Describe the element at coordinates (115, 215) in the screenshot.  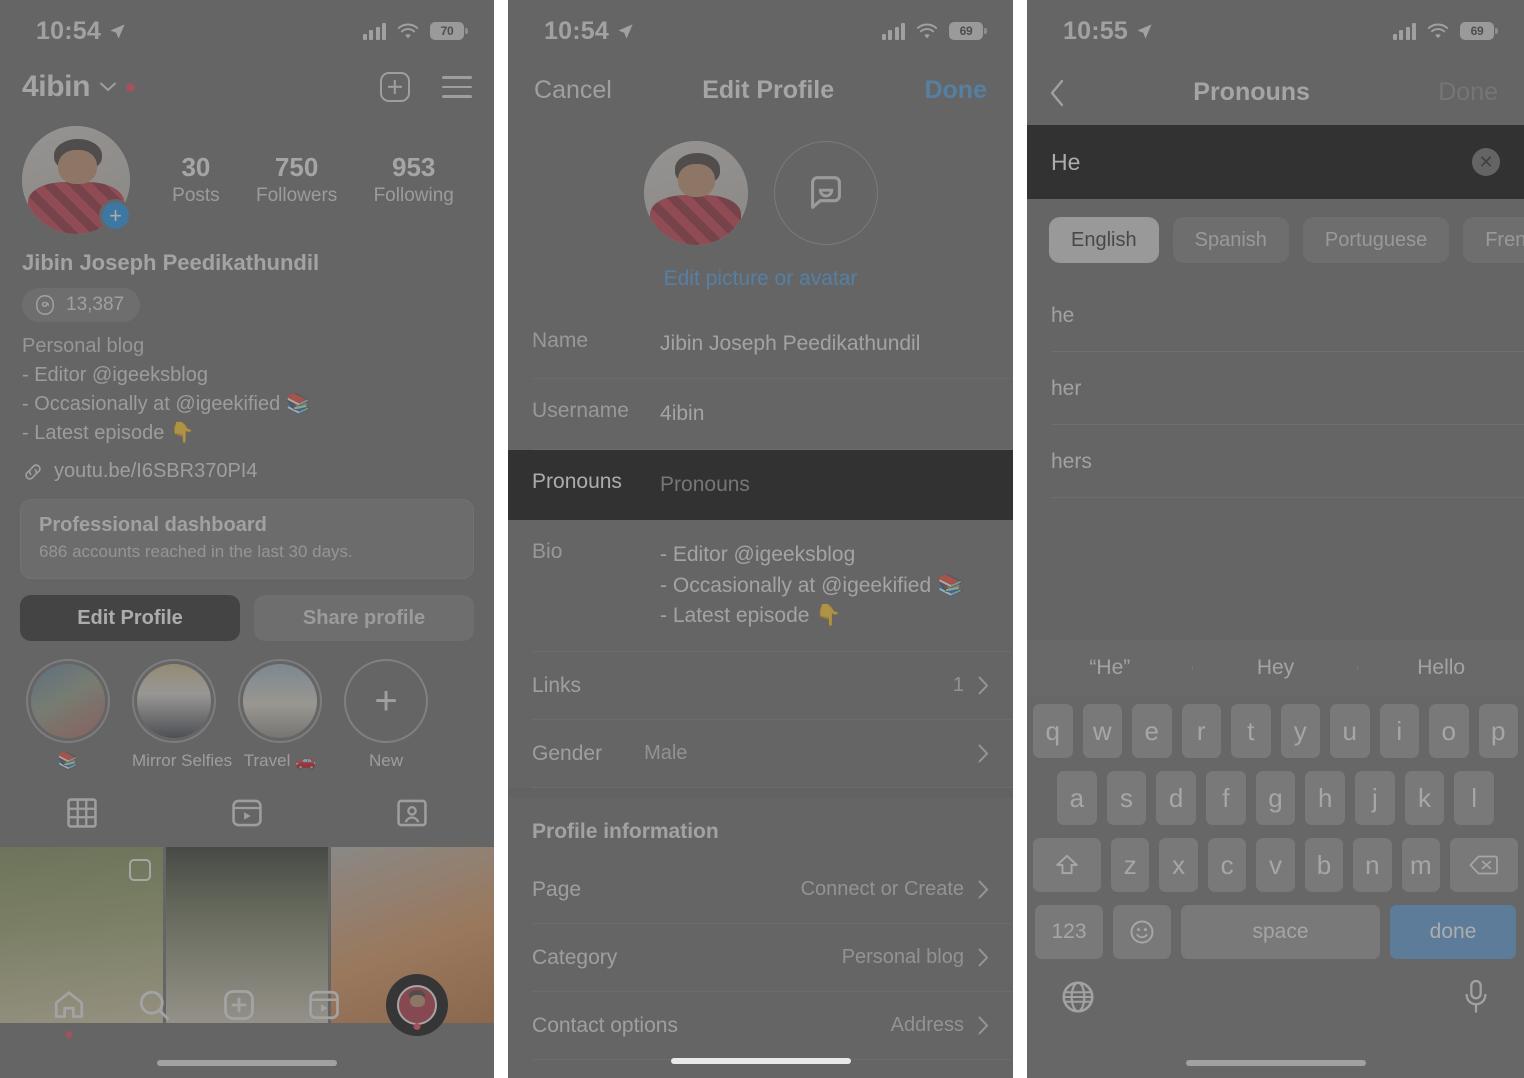
I see `add-story-plus-icon: +` at that location.